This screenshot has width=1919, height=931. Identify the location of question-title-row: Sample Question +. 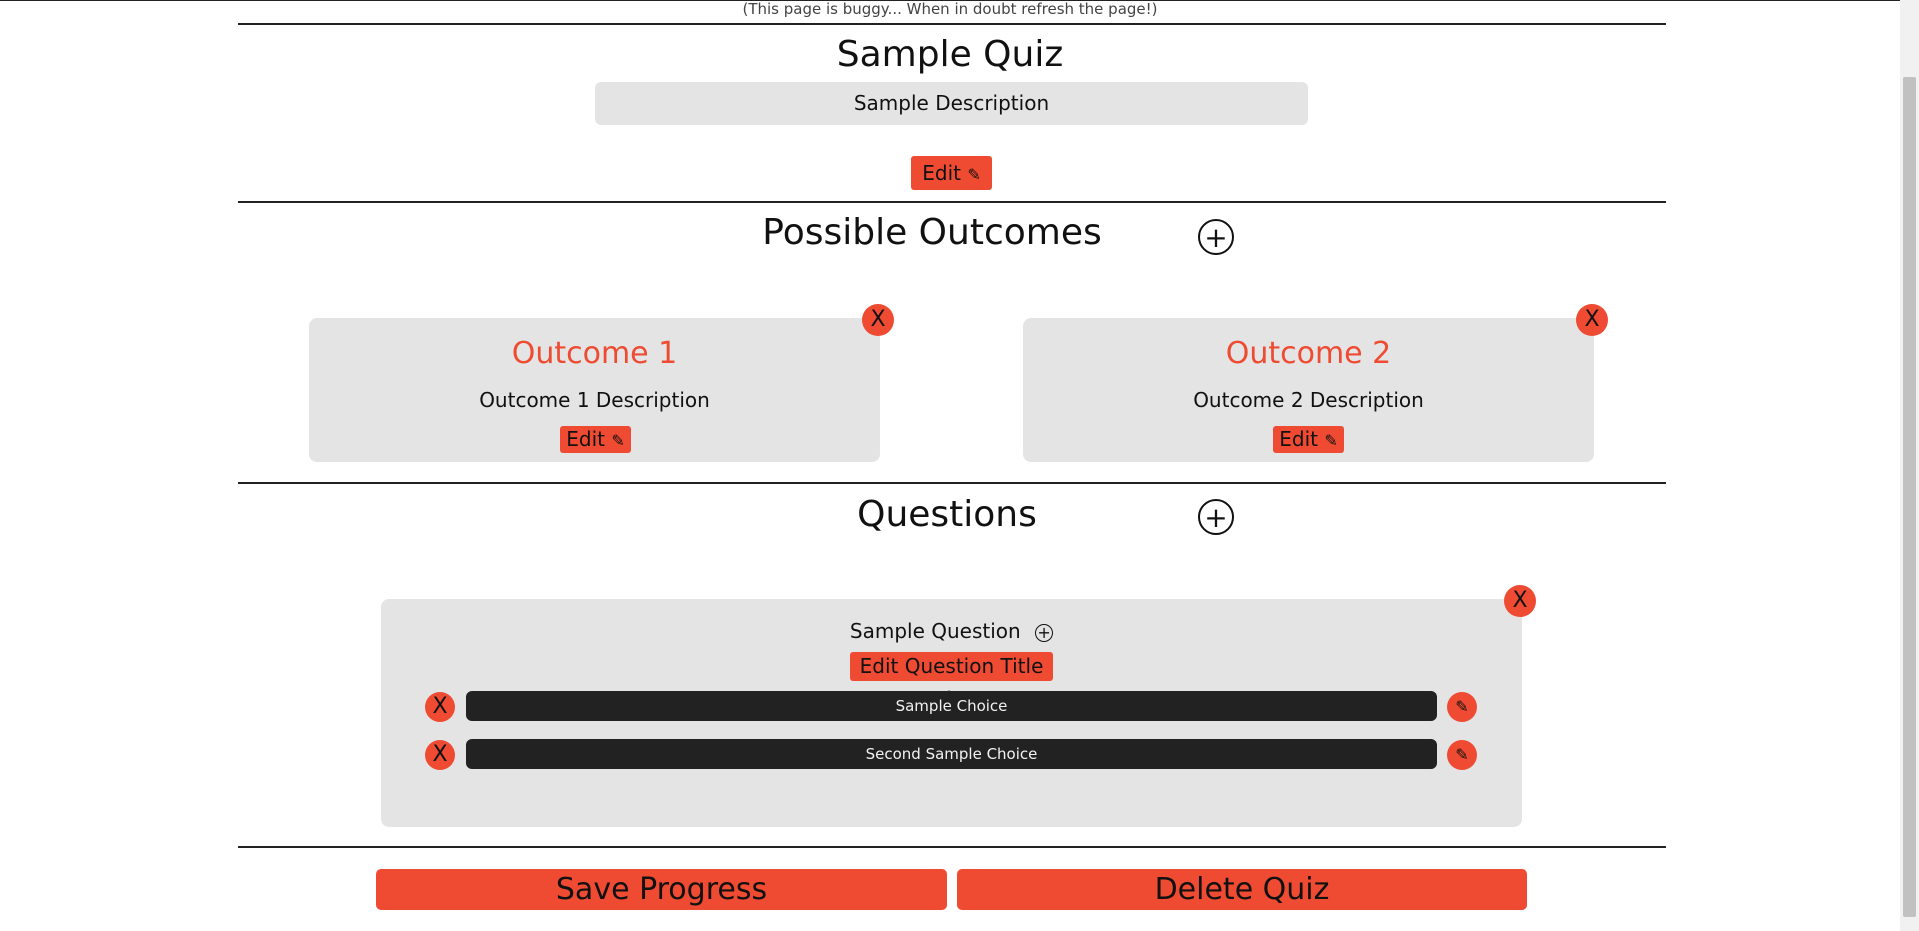
(951, 631).